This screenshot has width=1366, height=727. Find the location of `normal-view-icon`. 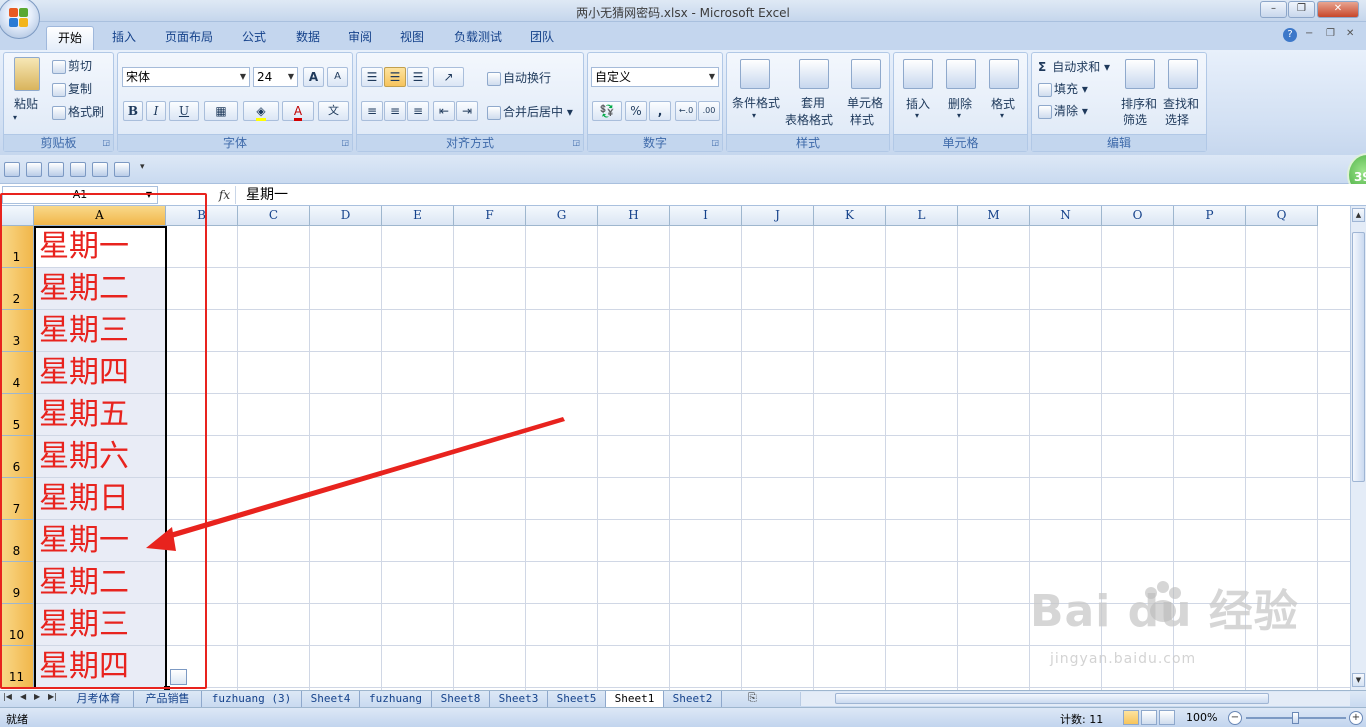

normal-view-icon is located at coordinates (1131, 717).